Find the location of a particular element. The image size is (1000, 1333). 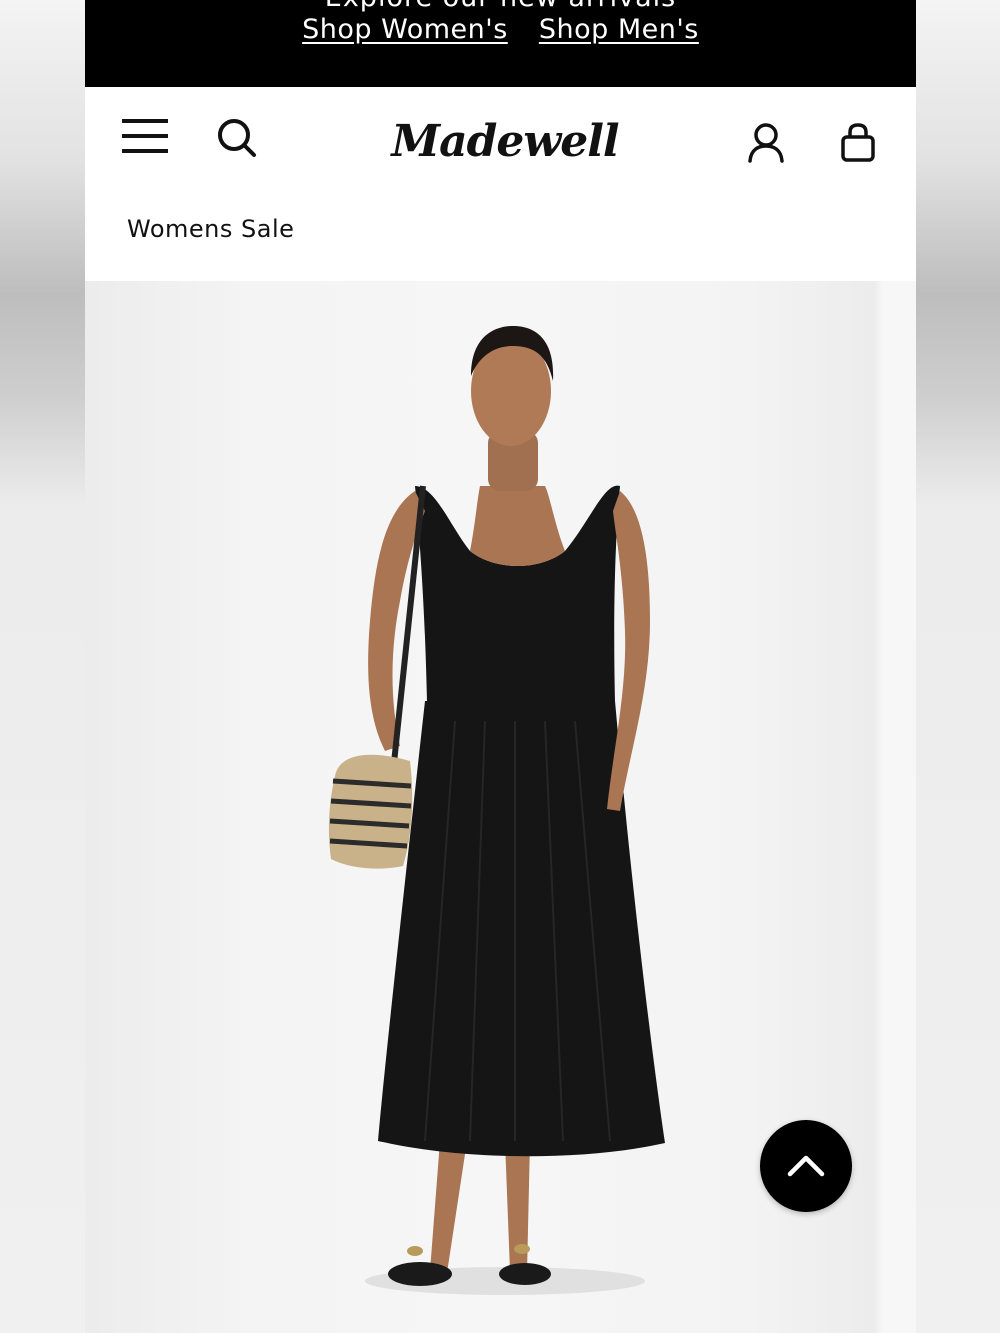

promo-links: Shop Women's Shop Men's is located at coordinates (500, 29).